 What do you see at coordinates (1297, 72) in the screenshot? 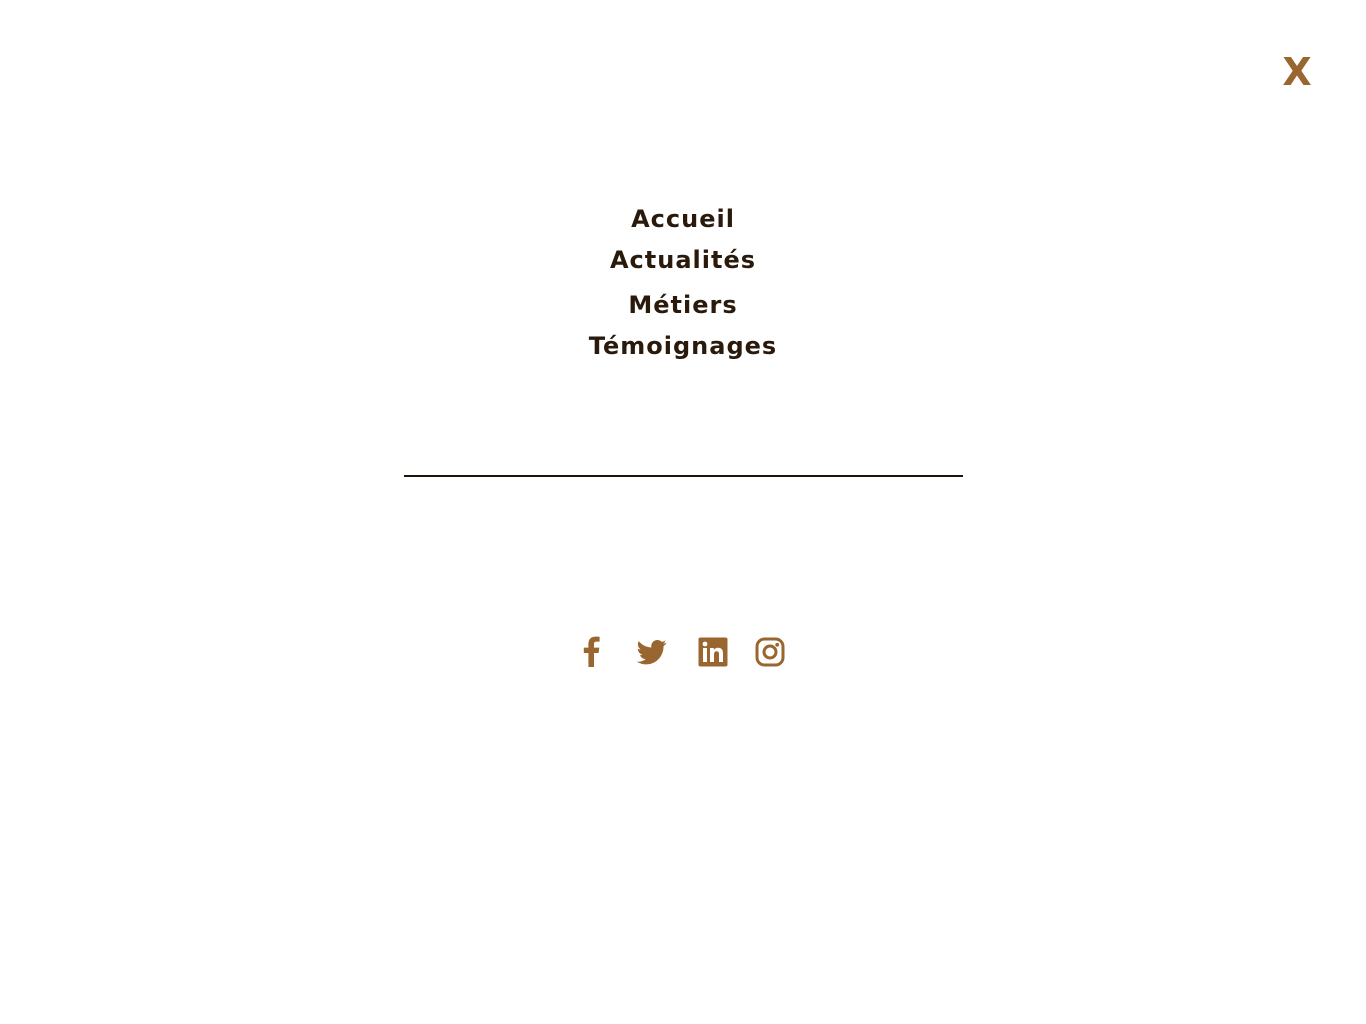
I see `close-menu-button: X` at bounding box center [1297, 72].